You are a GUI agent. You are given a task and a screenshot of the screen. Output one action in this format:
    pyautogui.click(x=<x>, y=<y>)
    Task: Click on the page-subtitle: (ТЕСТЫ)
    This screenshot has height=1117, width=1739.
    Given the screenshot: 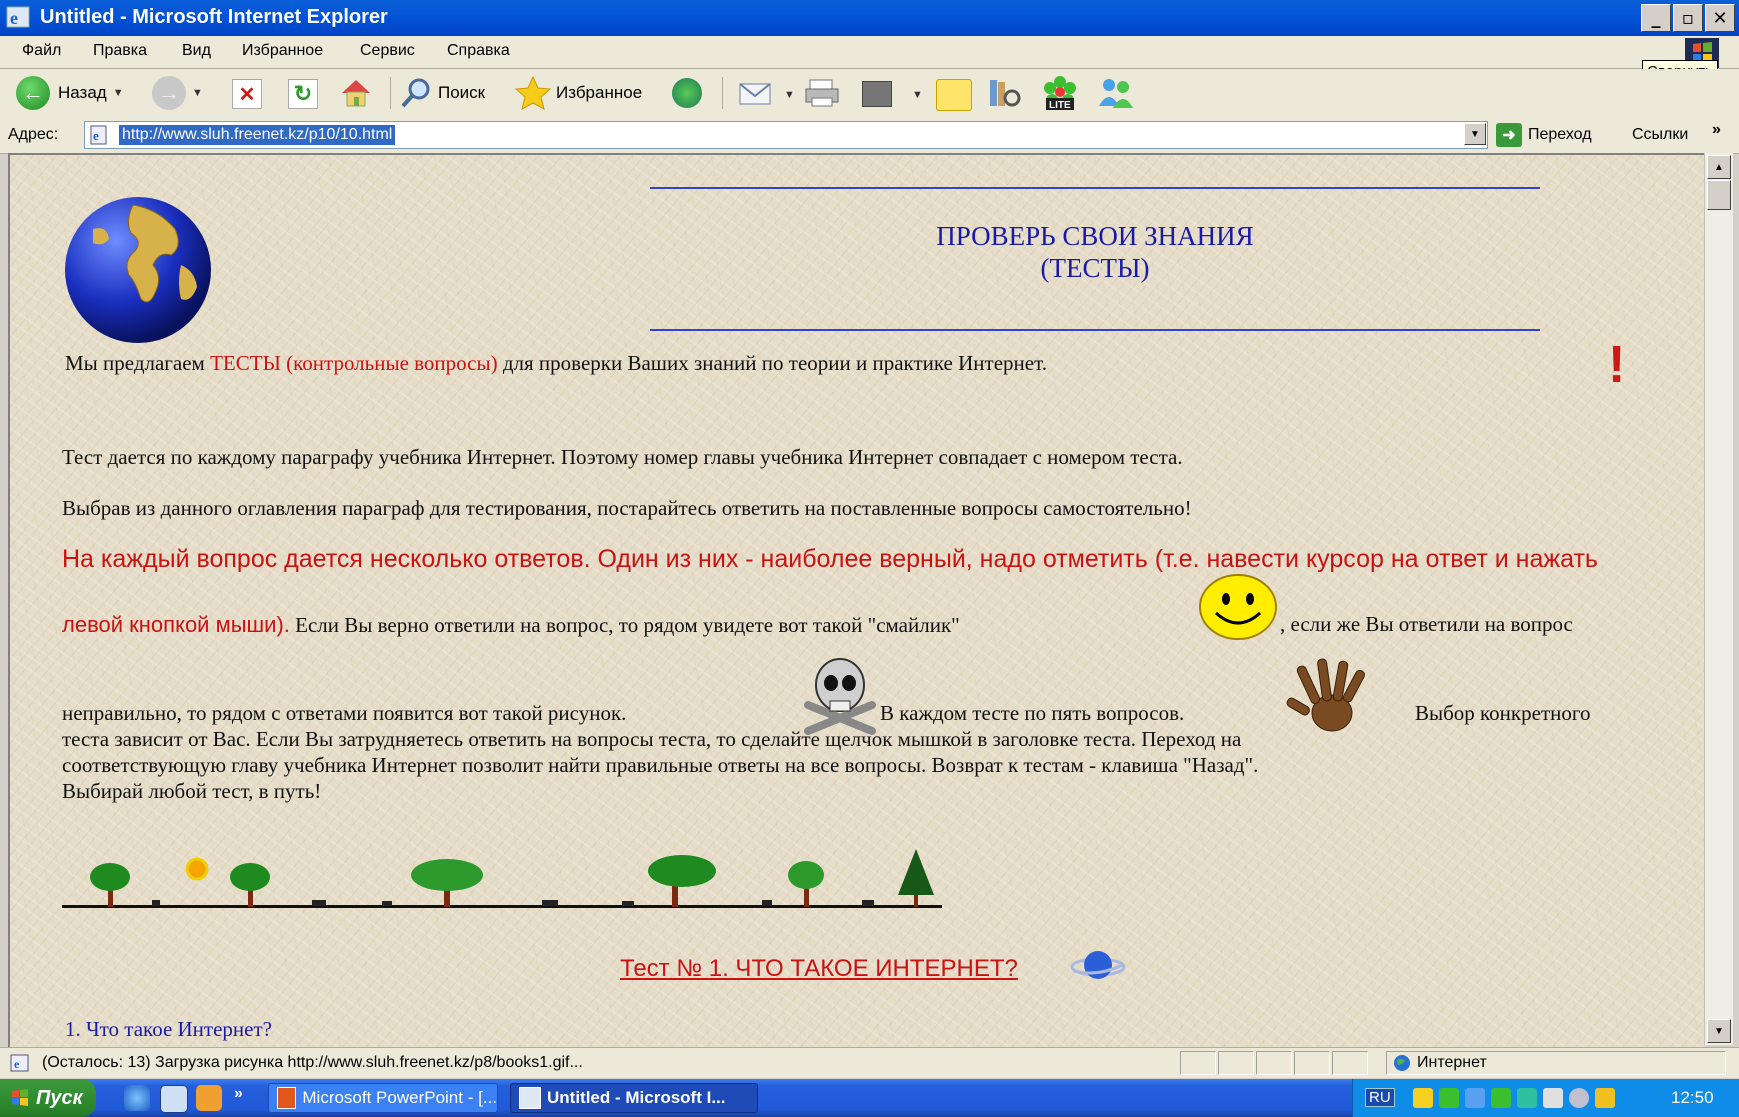 What is the action you would take?
    pyautogui.click(x=1095, y=268)
    